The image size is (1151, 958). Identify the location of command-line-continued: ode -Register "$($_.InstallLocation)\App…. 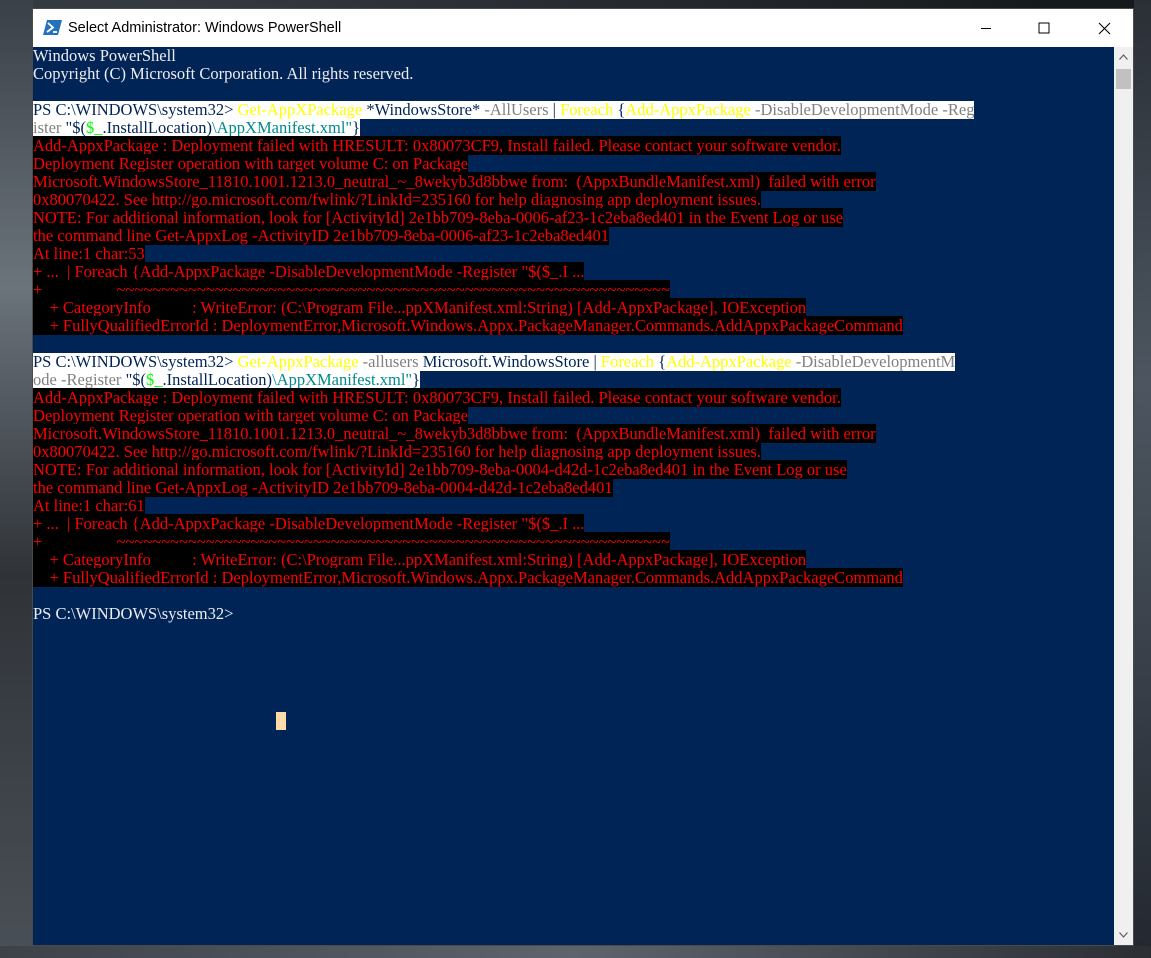
(227, 379).